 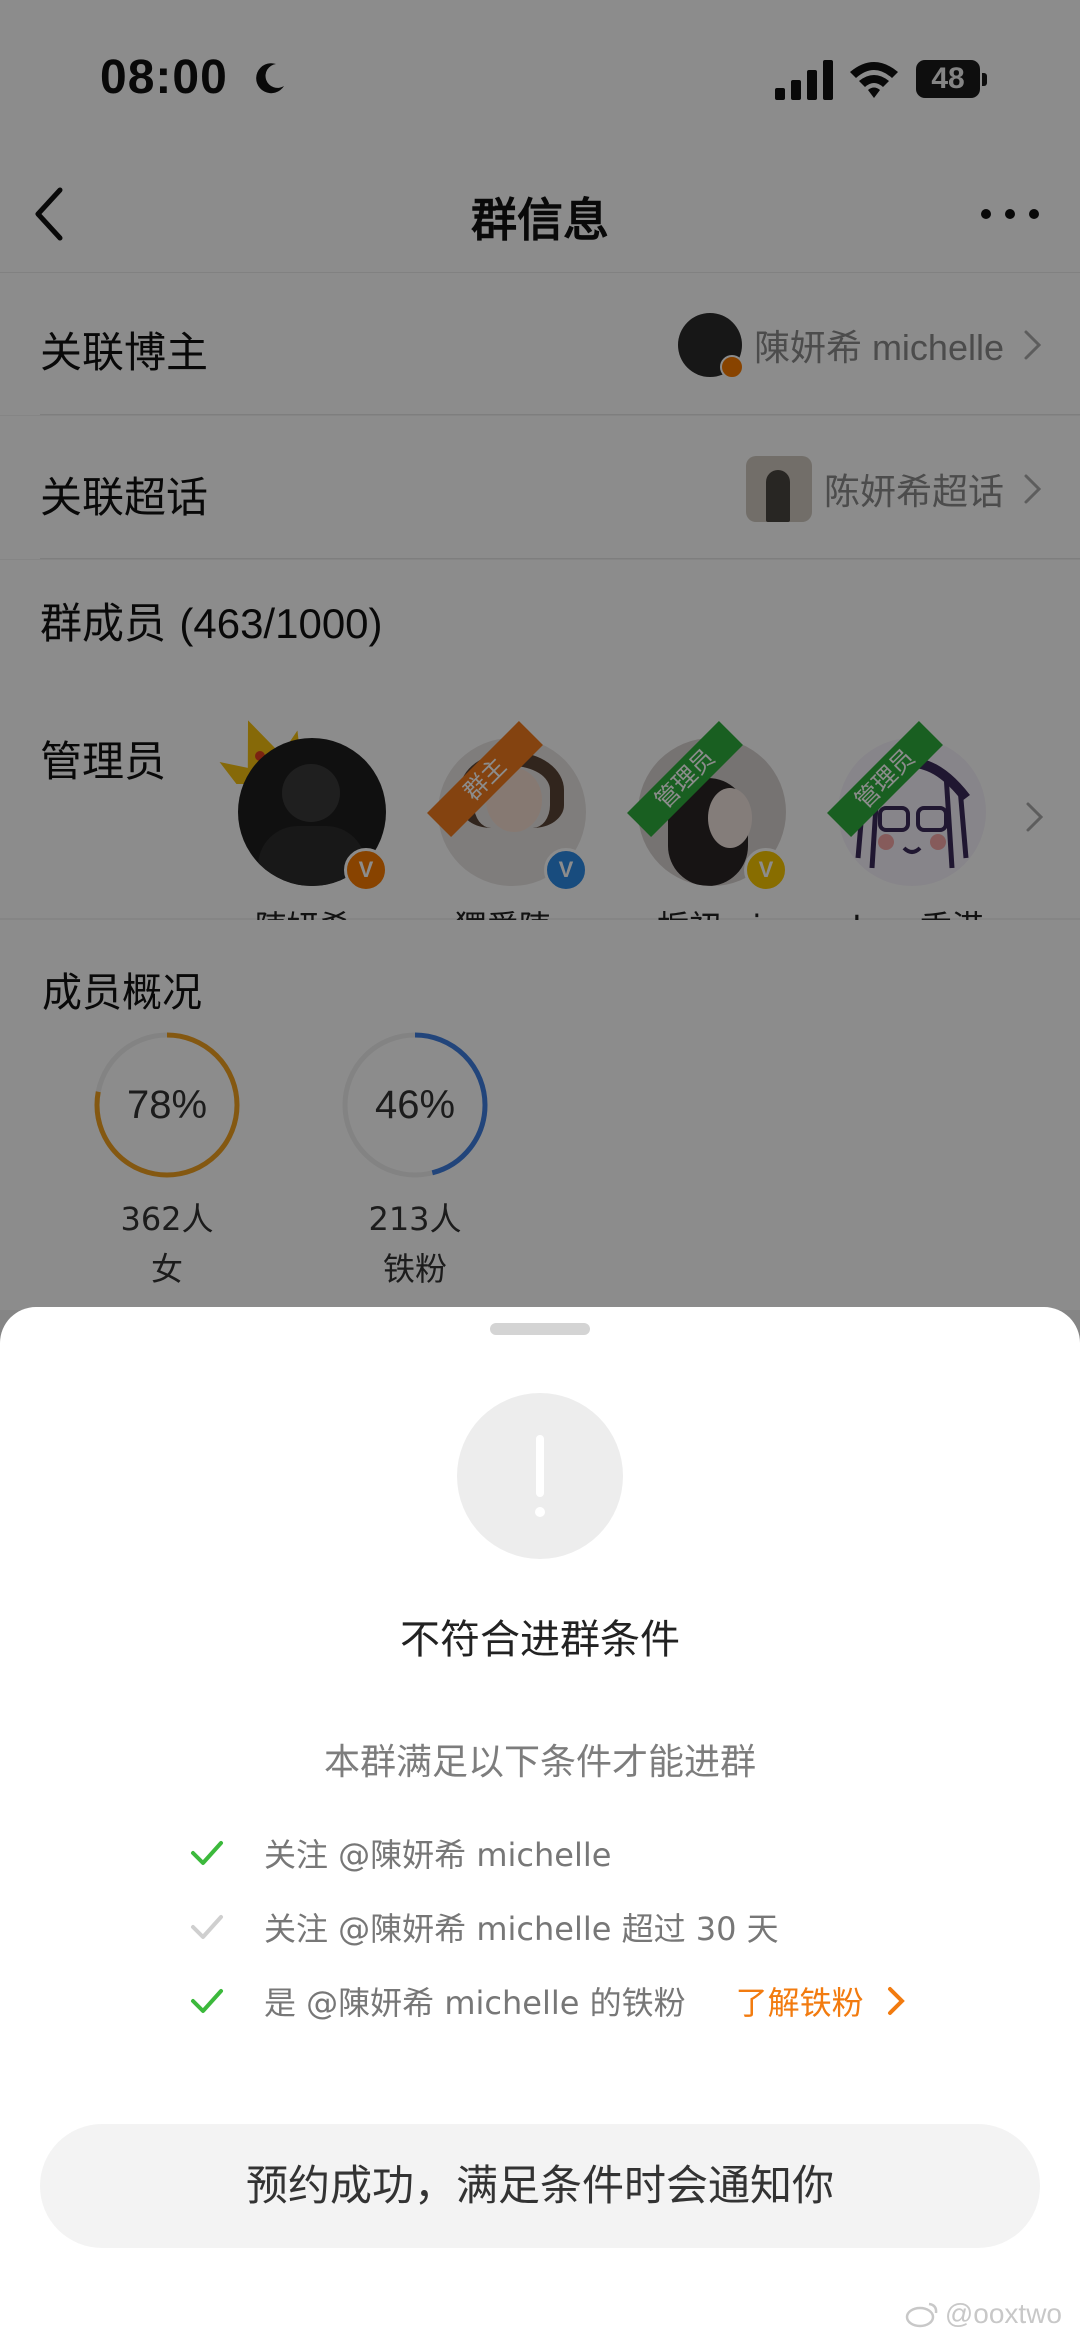 I want to click on weibo-logo-icon, so click(x=921, y=2315).